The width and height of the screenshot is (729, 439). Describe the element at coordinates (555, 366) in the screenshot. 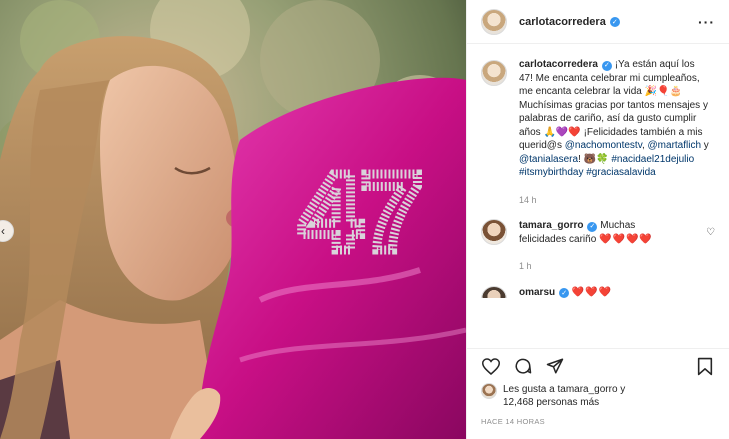

I see `paper-plane-icon` at that location.